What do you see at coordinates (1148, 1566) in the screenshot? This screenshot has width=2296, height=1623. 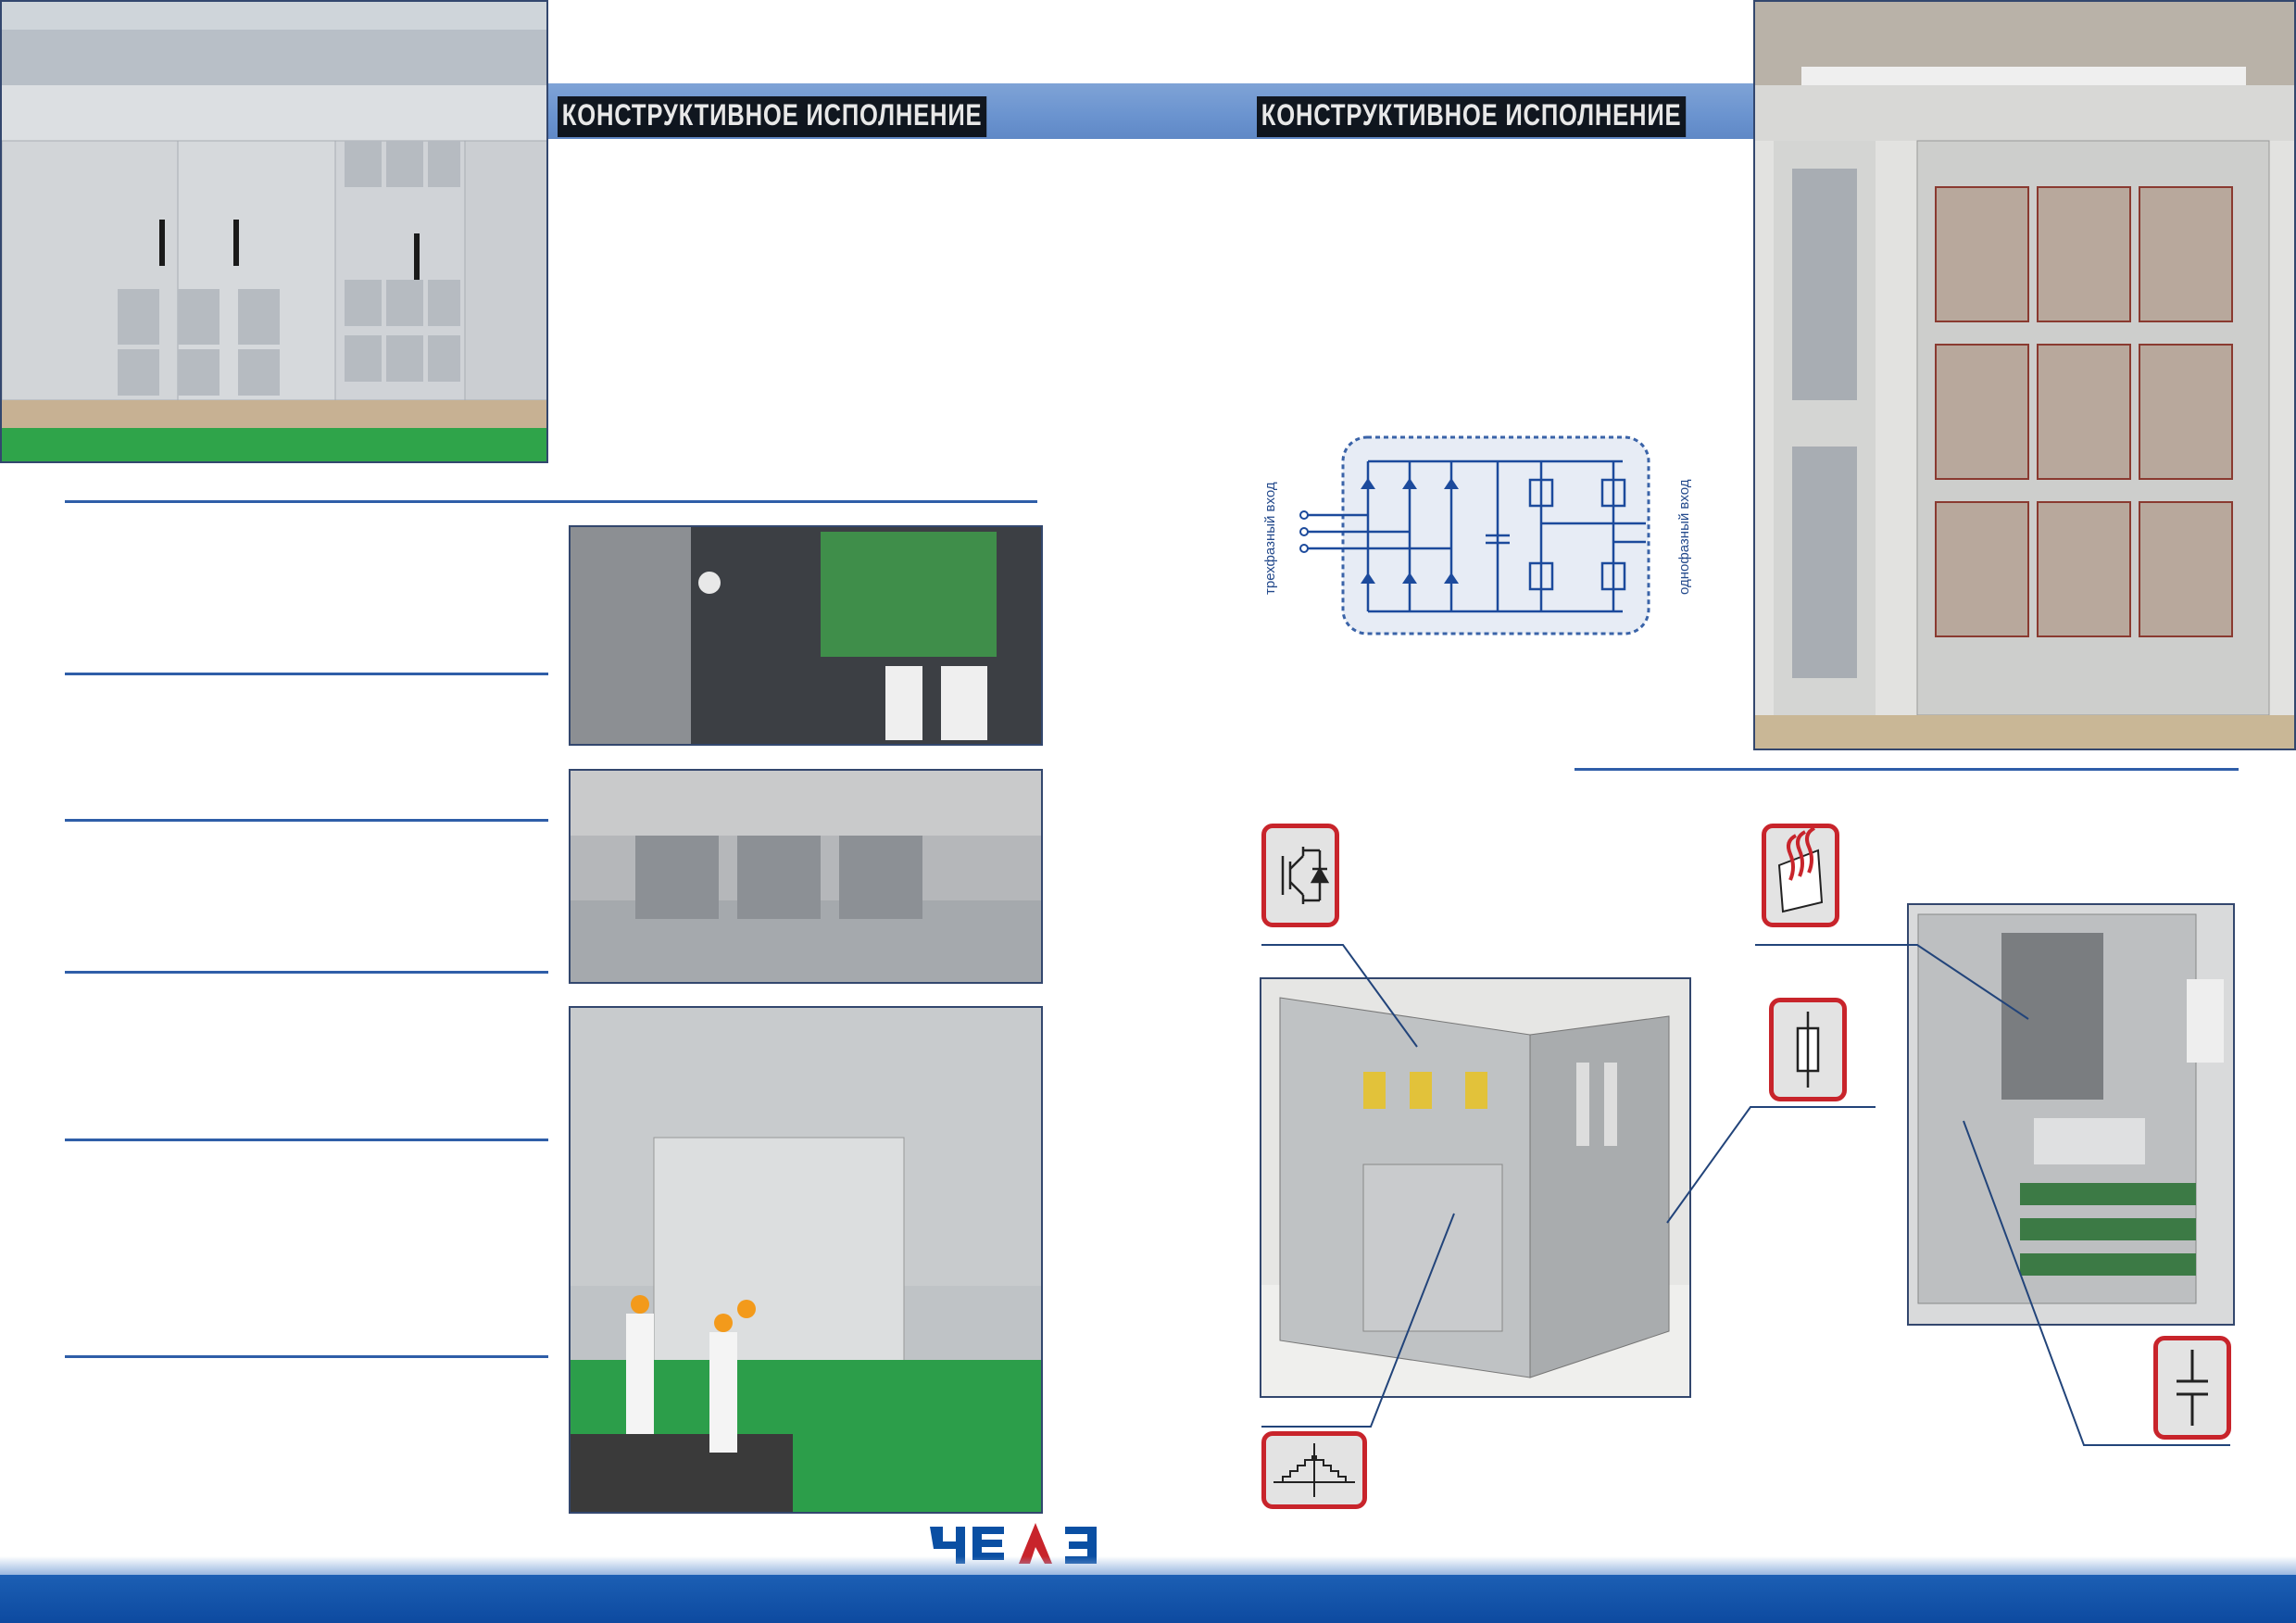 I see `footer-fade` at bounding box center [1148, 1566].